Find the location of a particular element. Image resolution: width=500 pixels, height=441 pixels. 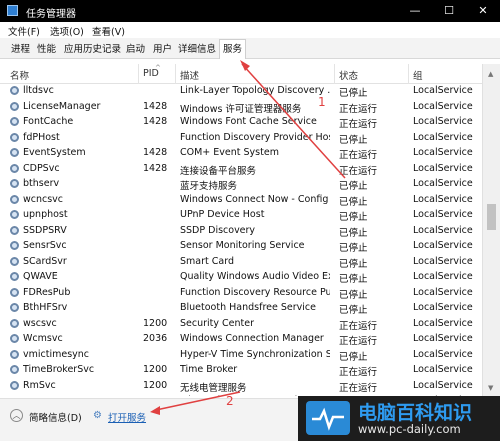

annotation-number-2: 2 is located at coordinates (230, 401).